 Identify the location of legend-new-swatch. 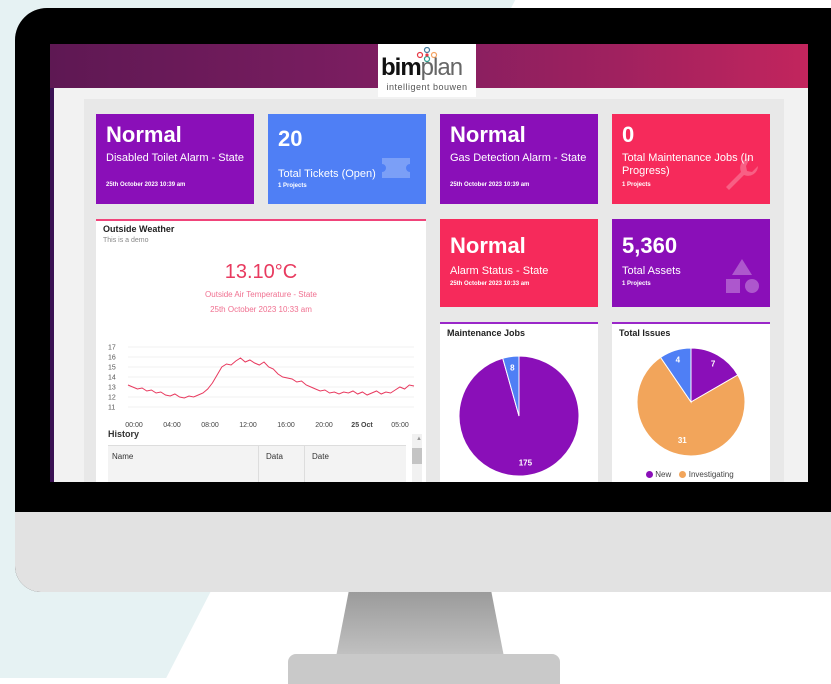
(649, 475).